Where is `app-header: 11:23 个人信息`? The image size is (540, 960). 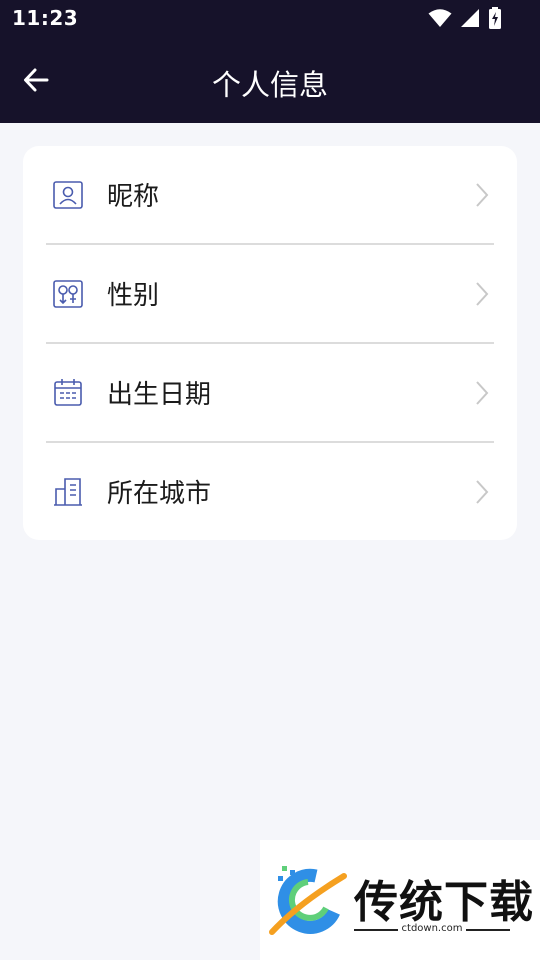 app-header: 11:23 个人信息 is located at coordinates (270, 61).